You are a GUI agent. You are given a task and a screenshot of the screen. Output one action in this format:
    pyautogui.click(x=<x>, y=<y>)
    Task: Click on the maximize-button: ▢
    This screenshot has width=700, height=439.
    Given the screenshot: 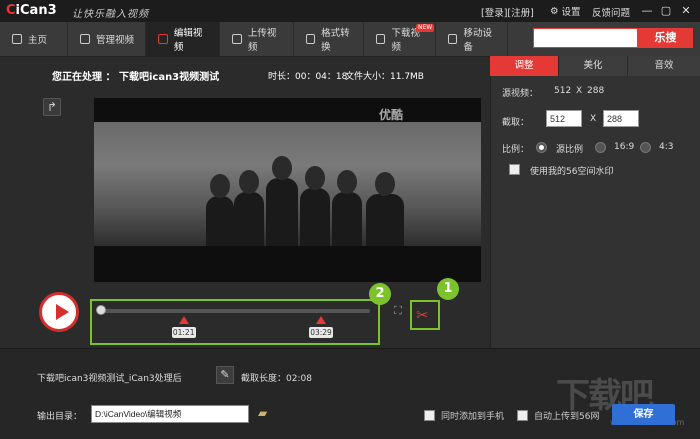 What is the action you would take?
    pyautogui.click(x=666, y=11)
    